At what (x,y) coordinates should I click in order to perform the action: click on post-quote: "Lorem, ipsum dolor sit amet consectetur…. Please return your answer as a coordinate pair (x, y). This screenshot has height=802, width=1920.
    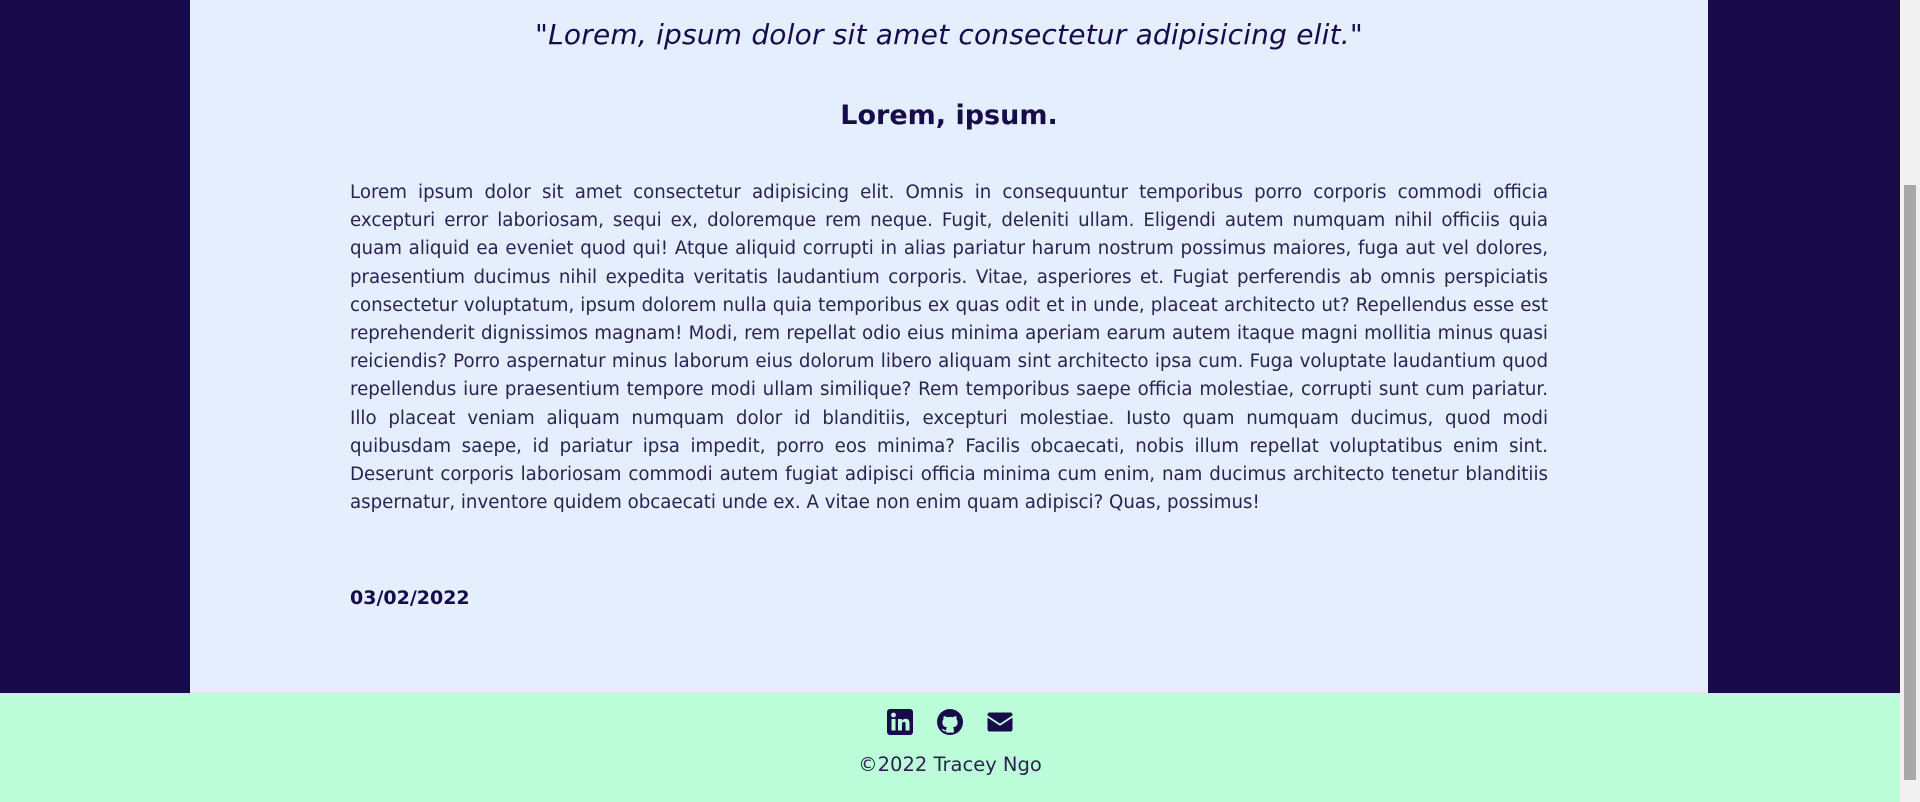
    Looking at the image, I should click on (949, 34).